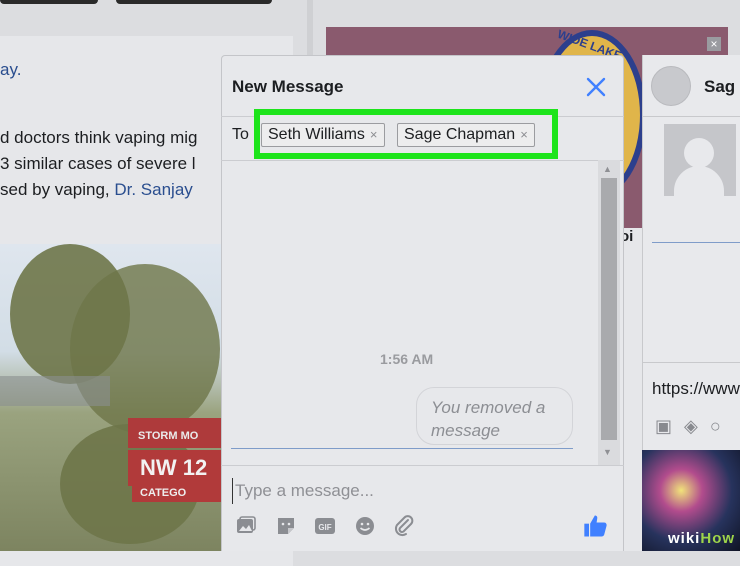 The height and width of the screenshot is (566, 740). What do you see at coordinates (240, 134) in the screenshot?
I see `to-label: To` at bounding box center [240, 134].